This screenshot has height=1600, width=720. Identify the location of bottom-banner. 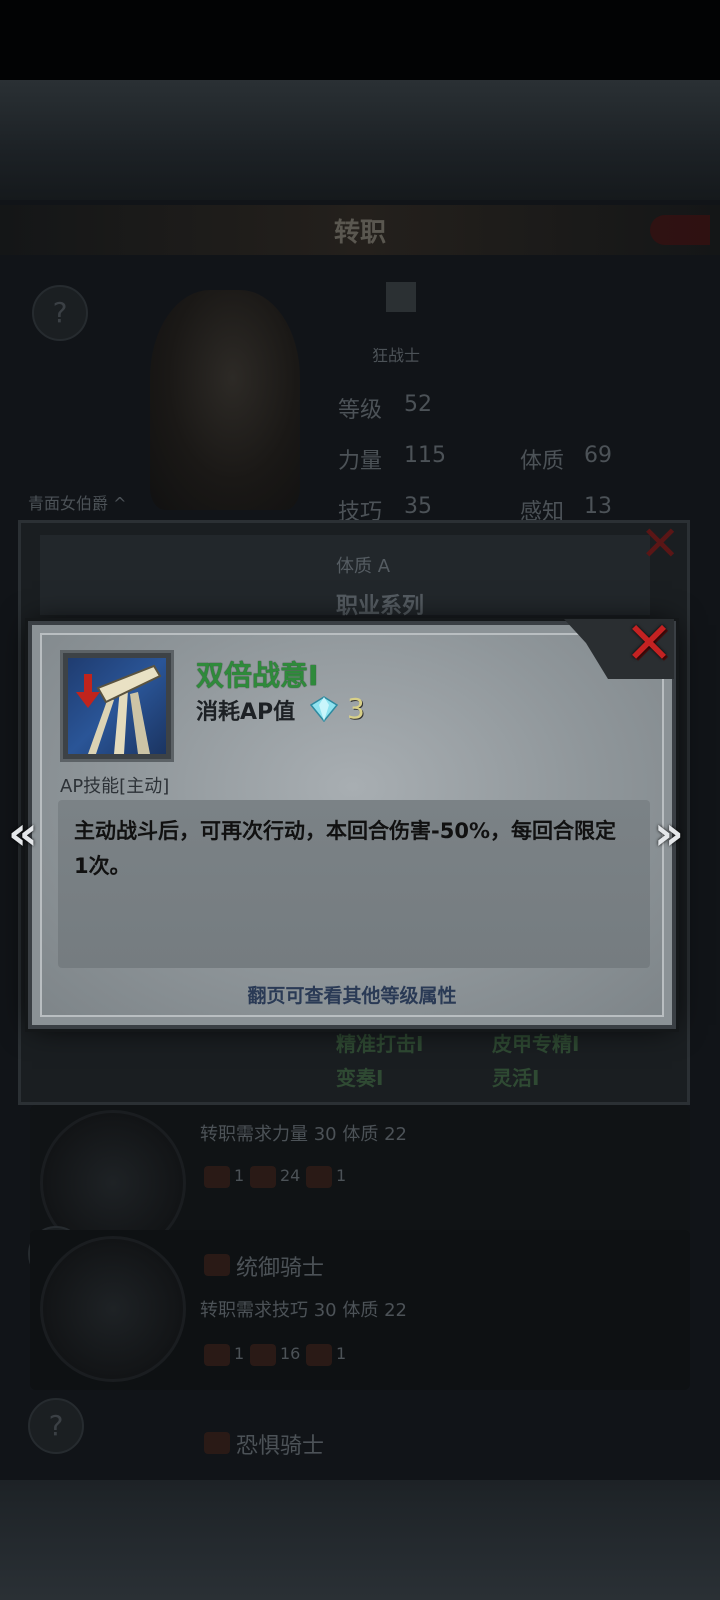
(360, 1540).